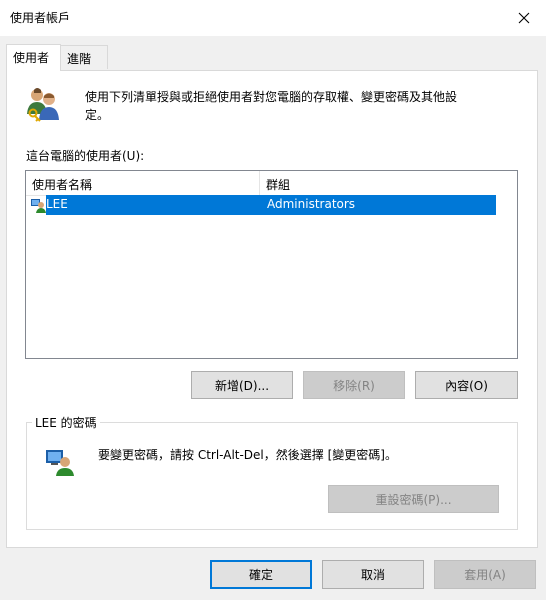  I want to click on tab-advanced: 進階, so click(84, 57).